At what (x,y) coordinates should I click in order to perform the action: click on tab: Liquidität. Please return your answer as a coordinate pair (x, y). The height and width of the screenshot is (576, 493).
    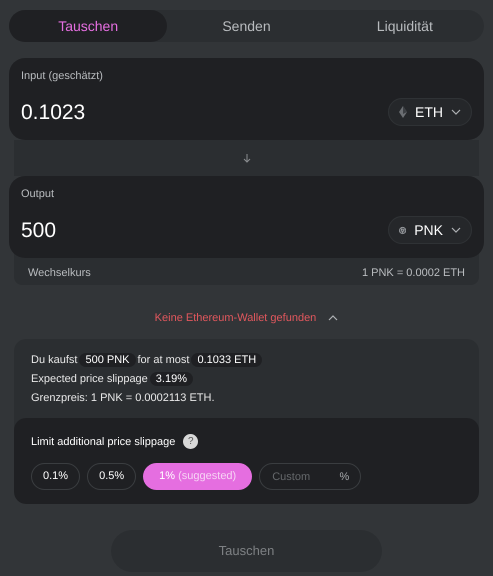
    Looking at the image, I should click on (405, 26).